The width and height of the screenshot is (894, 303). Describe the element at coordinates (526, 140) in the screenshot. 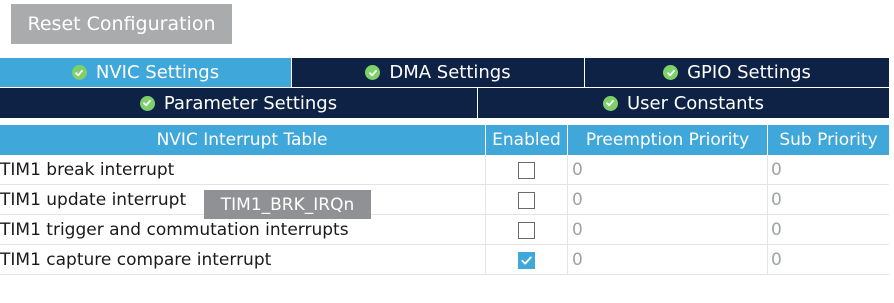

I see `column-header-enabled: Enabled` at that location.